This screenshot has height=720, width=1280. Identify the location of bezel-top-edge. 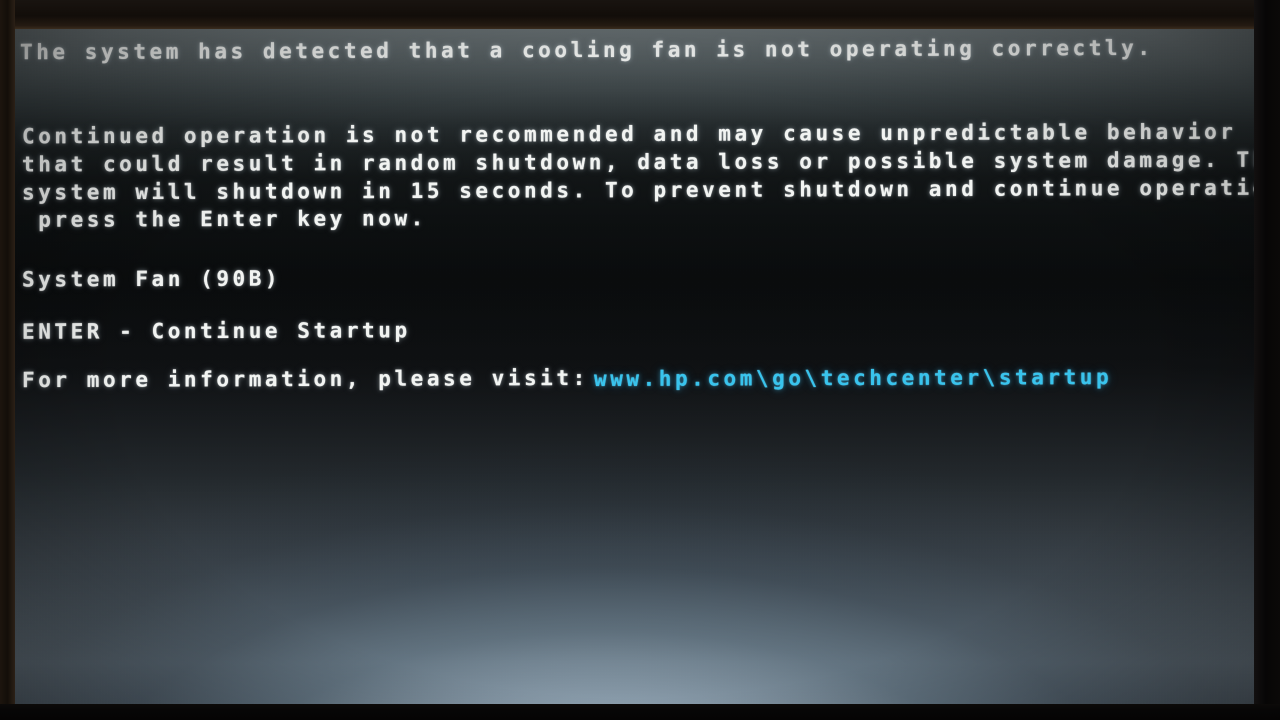
(640, 14).